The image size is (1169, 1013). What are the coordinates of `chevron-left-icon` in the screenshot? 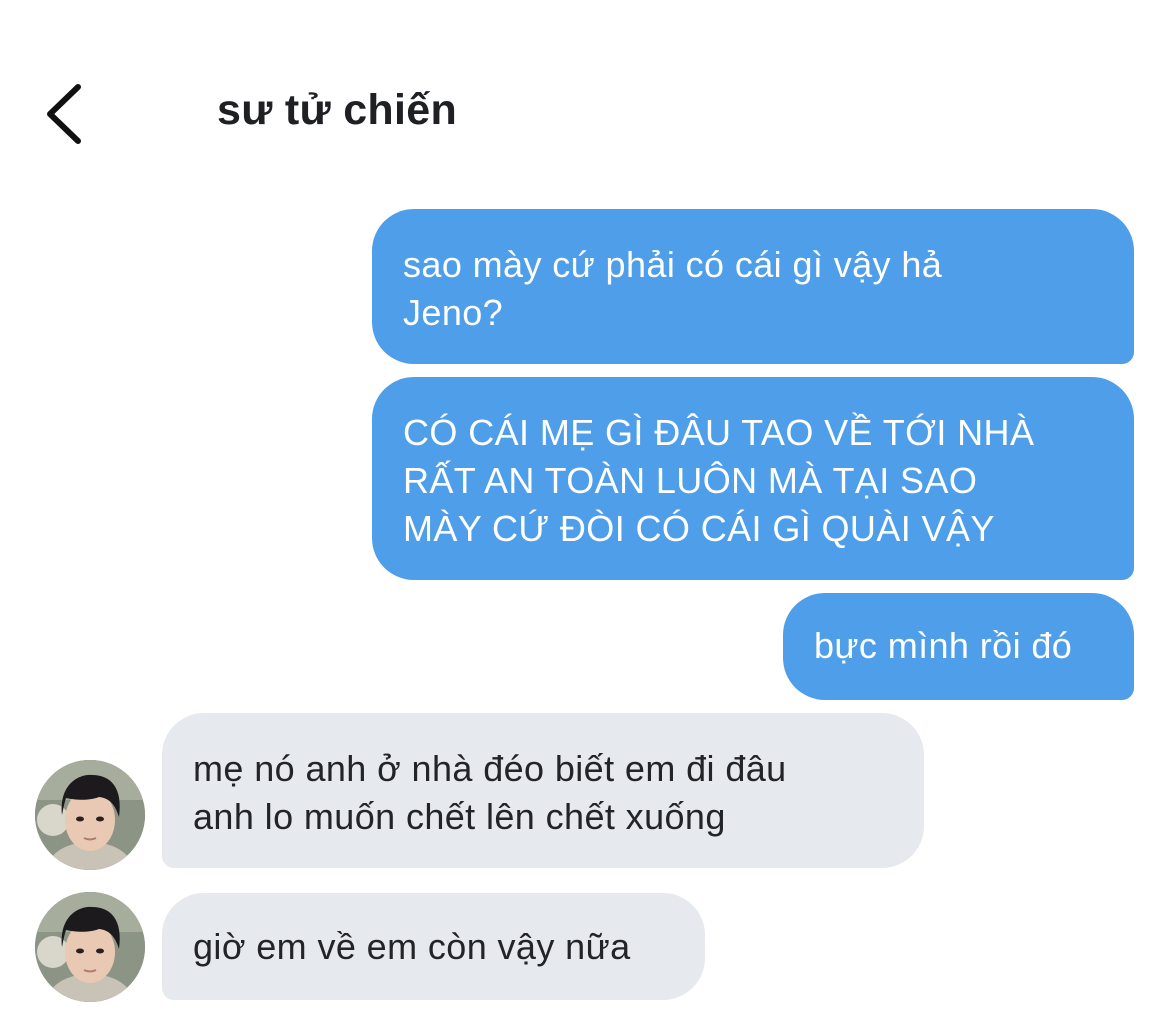 It's located at (70, 115).